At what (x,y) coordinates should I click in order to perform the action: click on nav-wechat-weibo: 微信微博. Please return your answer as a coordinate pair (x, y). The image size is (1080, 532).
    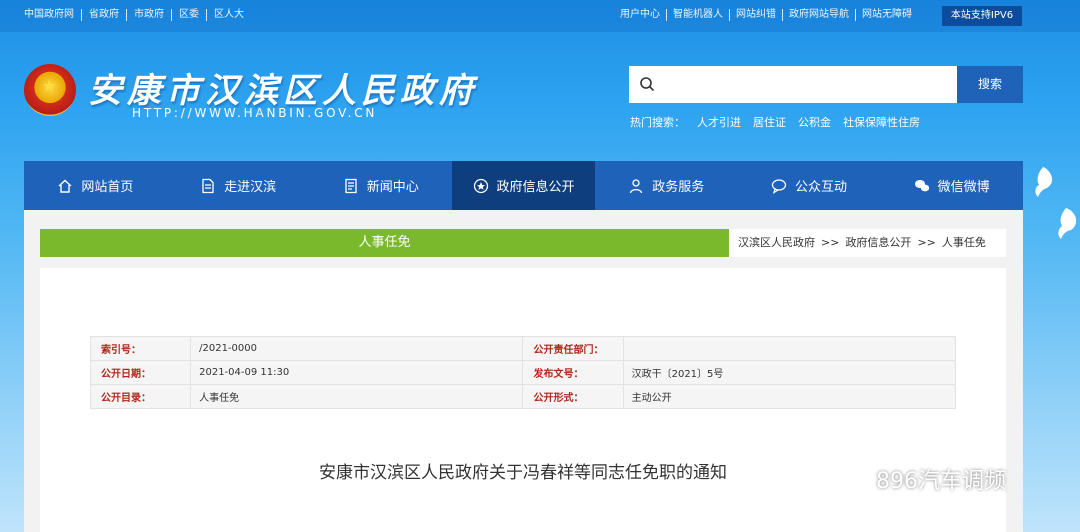
    Looking at the image, I should click on (951, 185).